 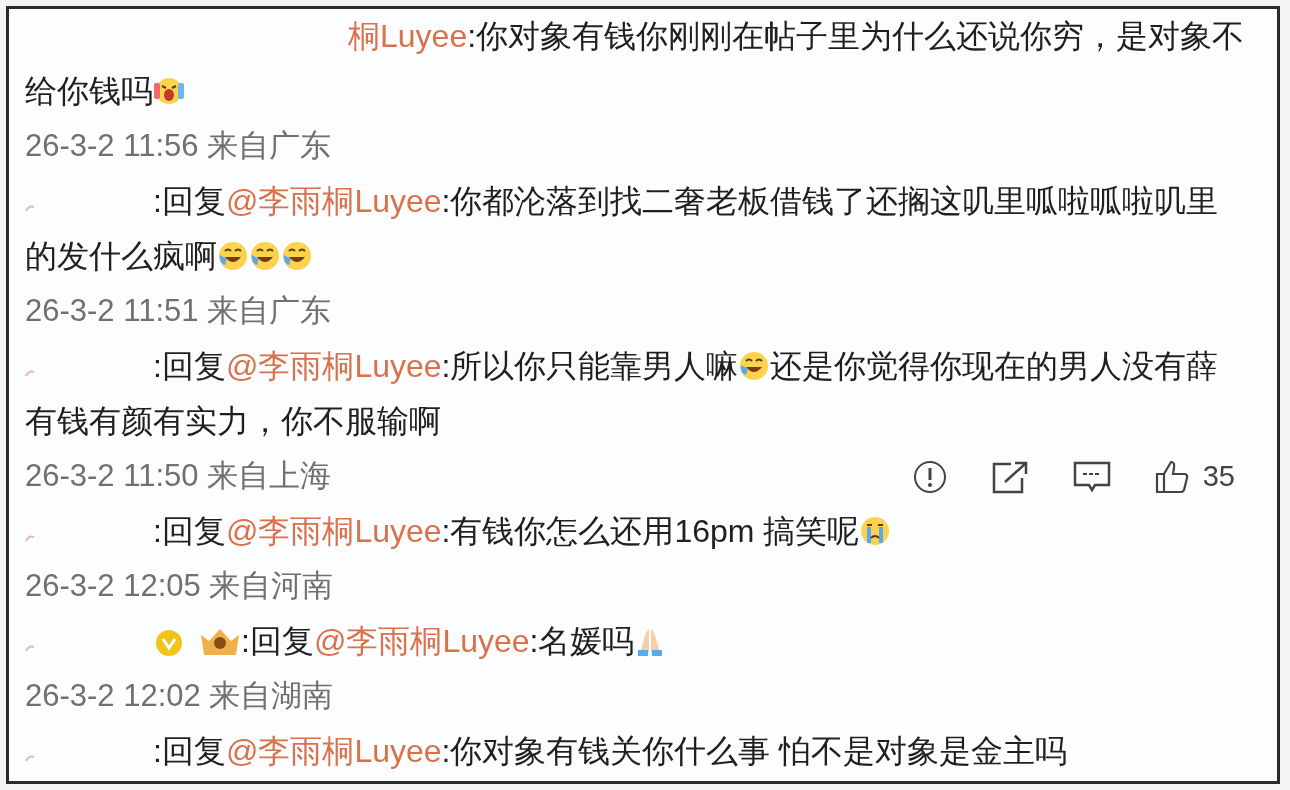 What do you see at coordinates (636, 531) in the screenshot?
I see `comment-text: :回复@李雨桐Luyee:有钱你怎么还用16pm 搞笑呢` at bounding box center [636, 531].